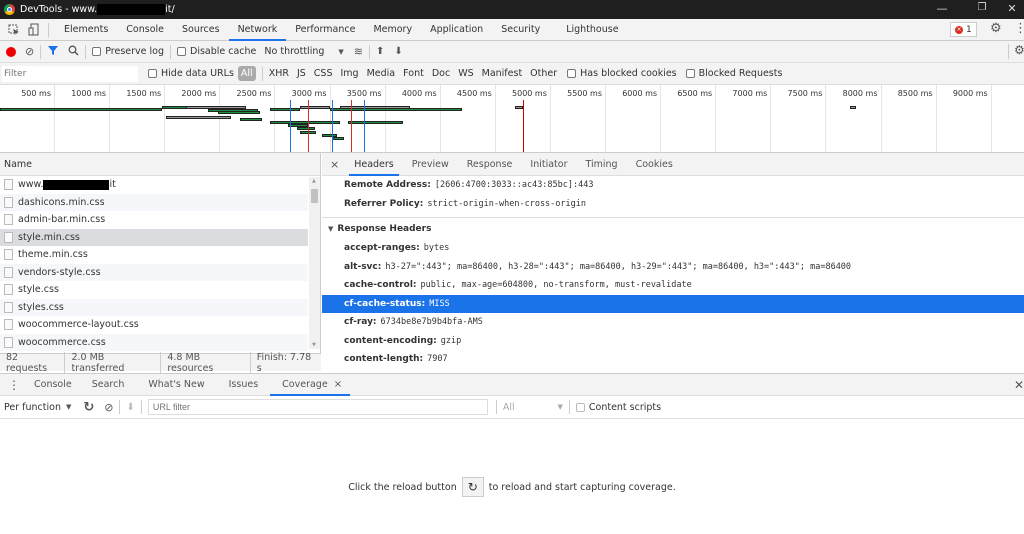 Image resolution: width=1024 pixels, height=534 pixels. Describe the element at coordinates (174, 384) in the screenshot. I see `drawer-tab-whats-new: What's New` at that location.